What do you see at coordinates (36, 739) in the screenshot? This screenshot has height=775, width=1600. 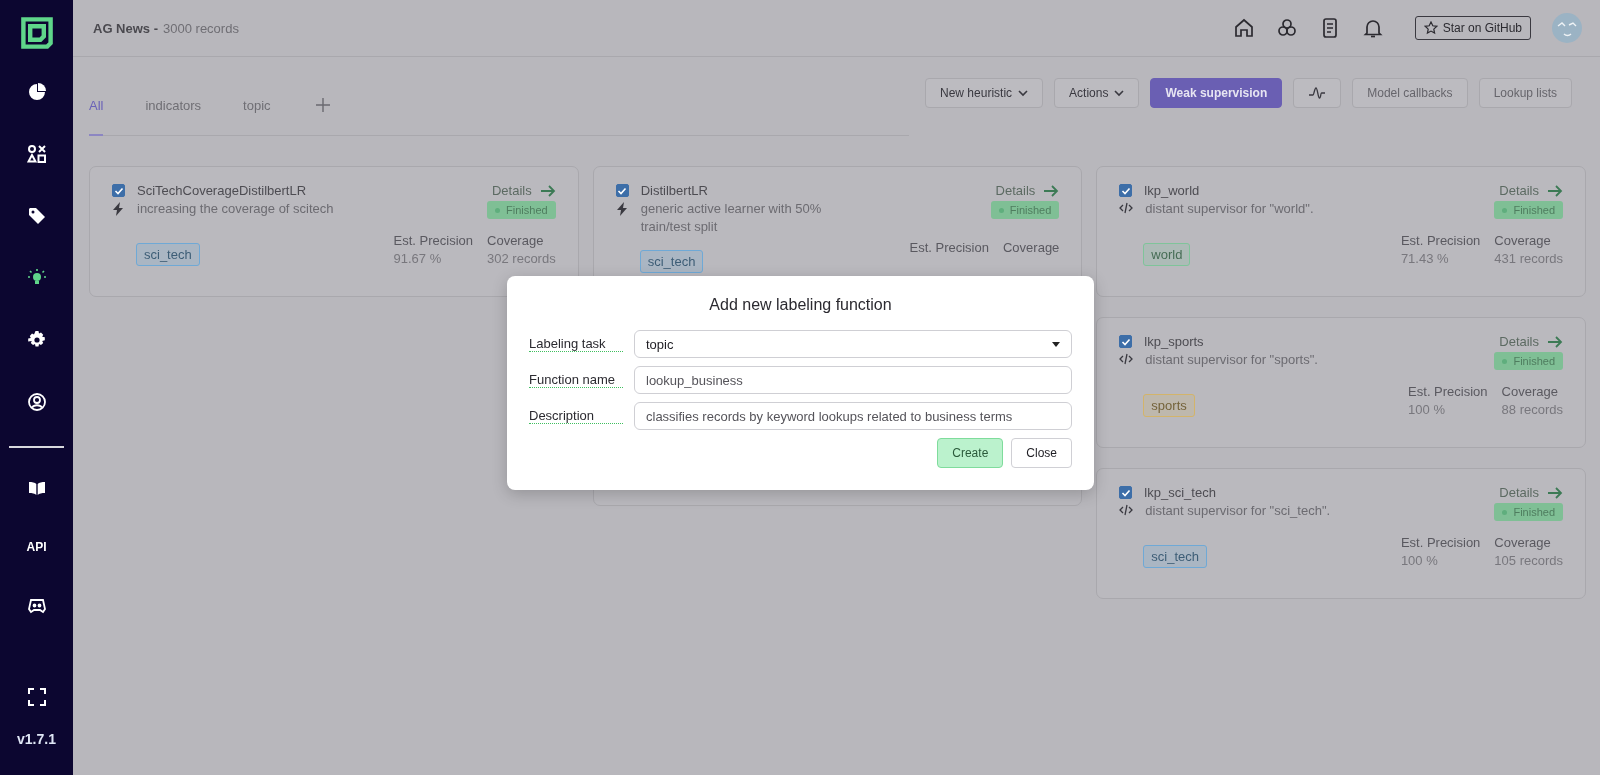 I see `version-label: v1.7.1` at bounding box center [36, 739].